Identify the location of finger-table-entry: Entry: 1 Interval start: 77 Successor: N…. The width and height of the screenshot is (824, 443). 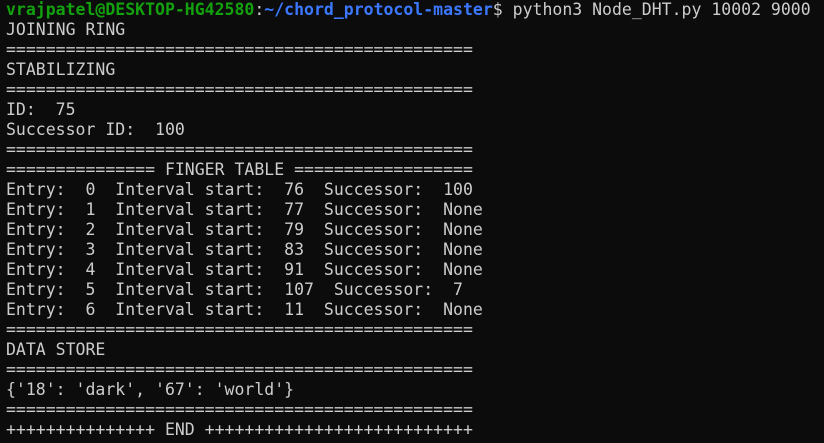
(244, 209).